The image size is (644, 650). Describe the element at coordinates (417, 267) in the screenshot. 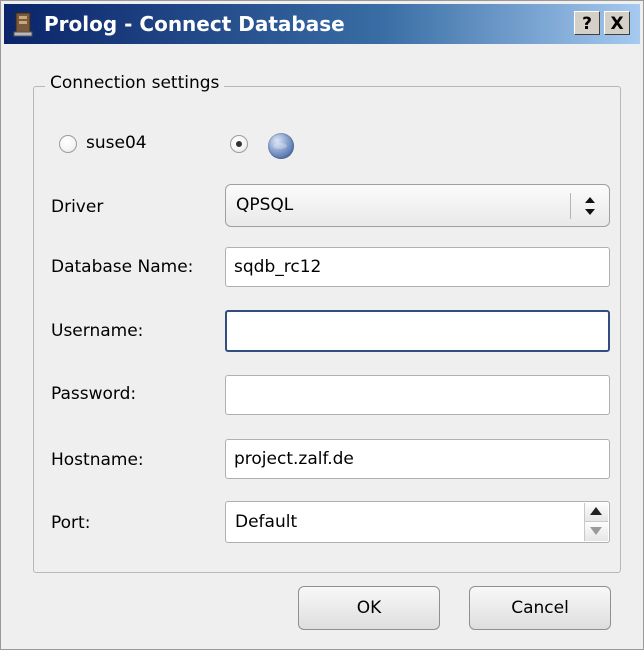

I see `database-name-field: sqdb_rc12` at that location.